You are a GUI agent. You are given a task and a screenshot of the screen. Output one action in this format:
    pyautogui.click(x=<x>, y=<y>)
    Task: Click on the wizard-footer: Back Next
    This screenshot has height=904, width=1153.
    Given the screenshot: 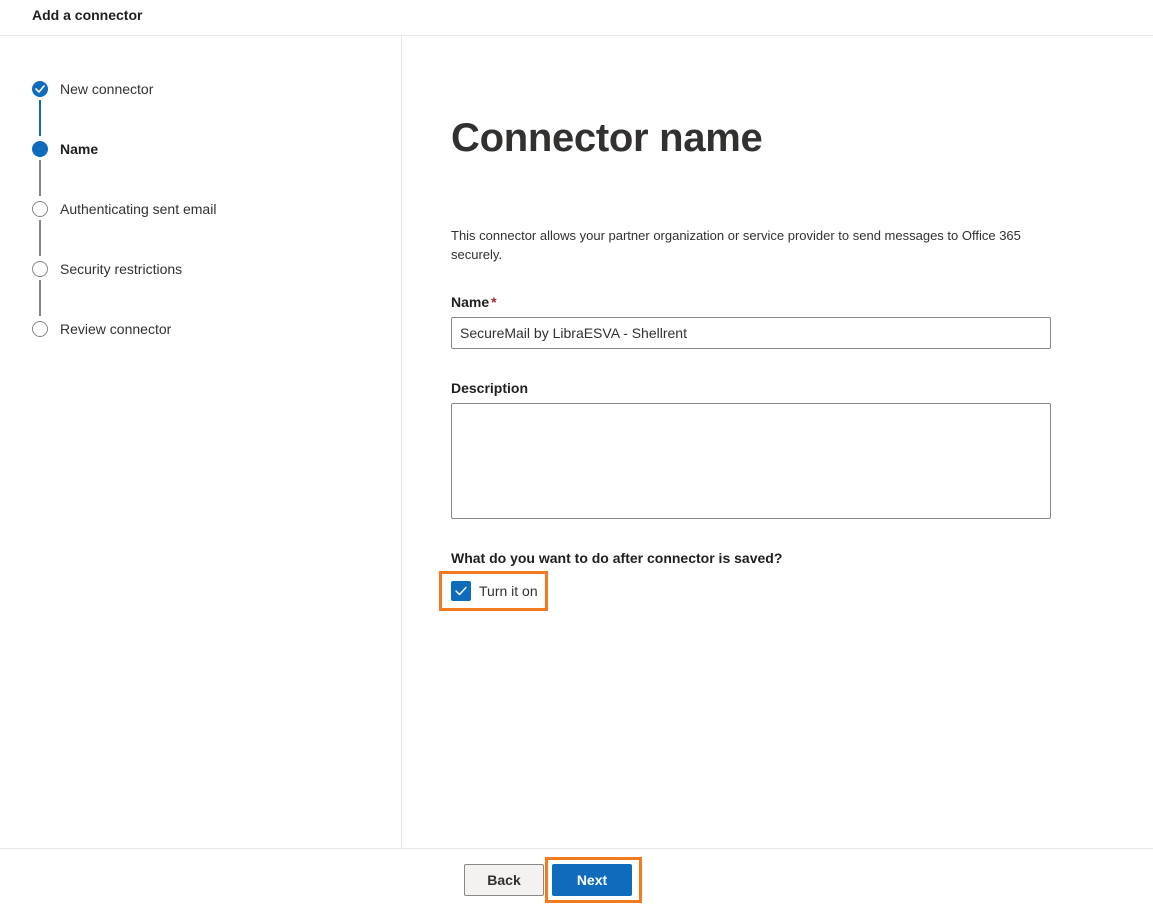 What is the action you would take?
    pyautogui.click(x=576, y=876)
    